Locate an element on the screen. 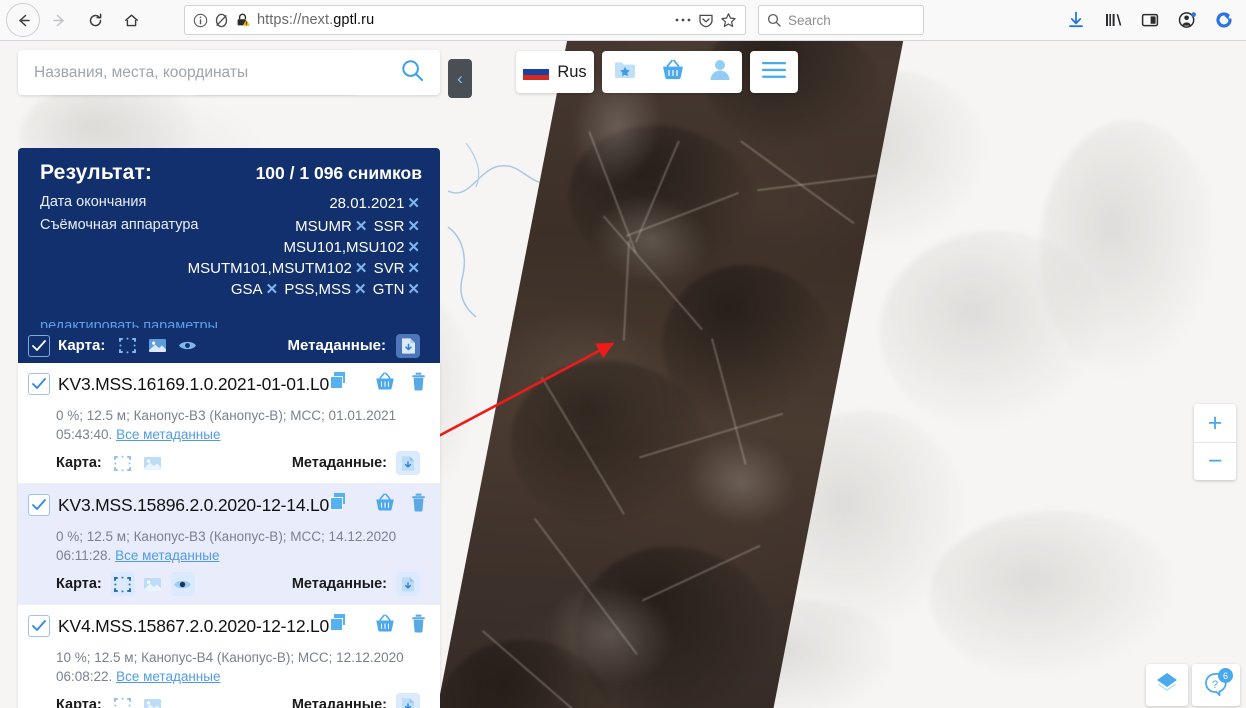  results-header: Результат: 100 / 1 096 снимков is located at coordinates (231, 173).